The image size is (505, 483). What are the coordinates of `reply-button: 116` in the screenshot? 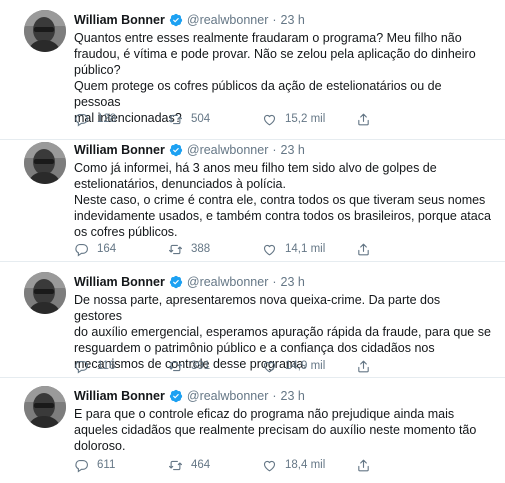 It's located at (121, 366).